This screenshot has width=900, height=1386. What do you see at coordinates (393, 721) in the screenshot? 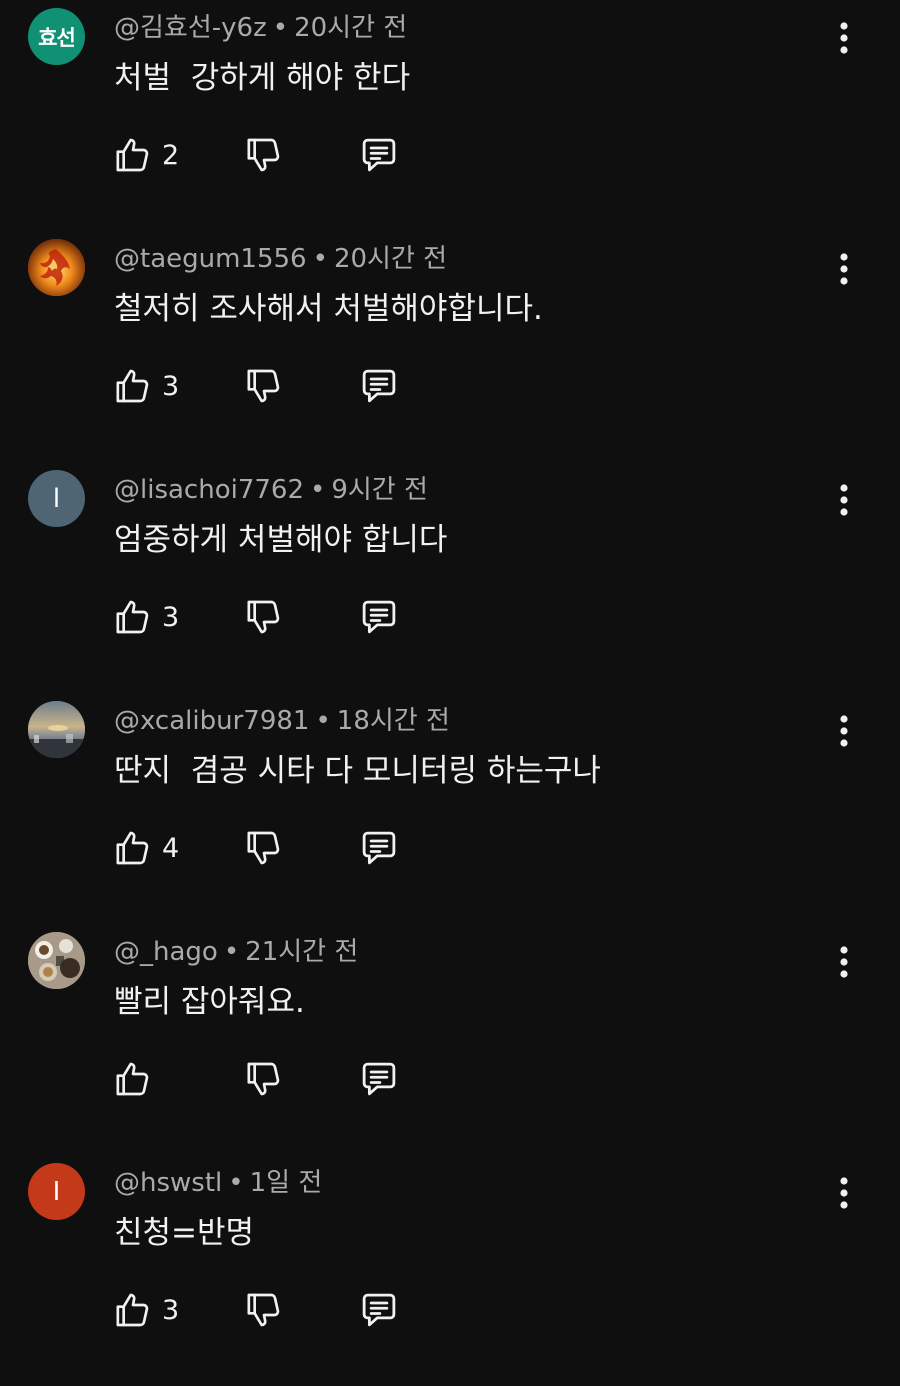
I see `comment-time: 18시간 전` at bounding box center [393, 721].